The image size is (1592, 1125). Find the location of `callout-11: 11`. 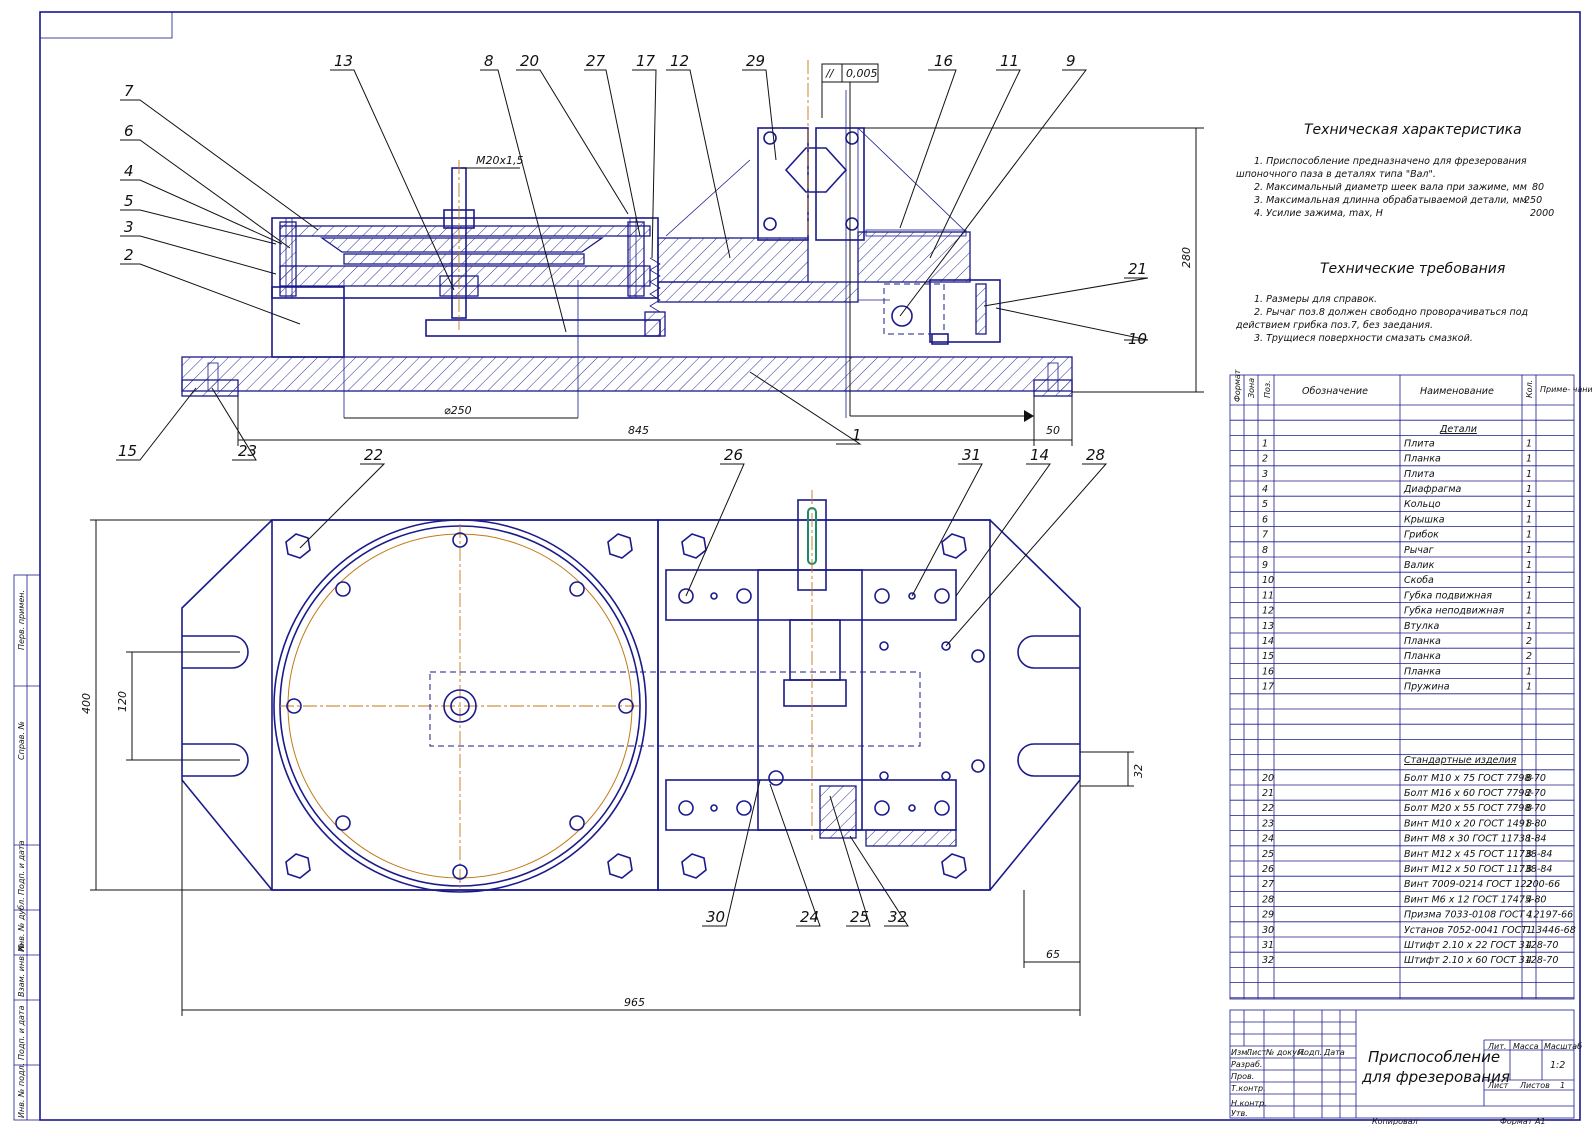

callout-11: 11 is located at coordinates (1009, 61).